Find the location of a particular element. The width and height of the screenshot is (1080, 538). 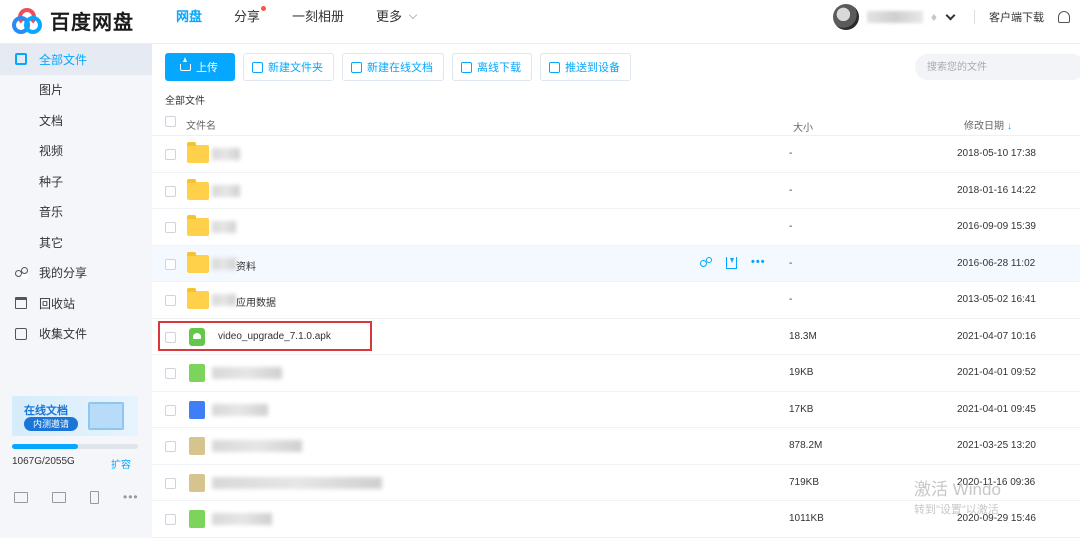

divider is located at coordinates (974, 17).